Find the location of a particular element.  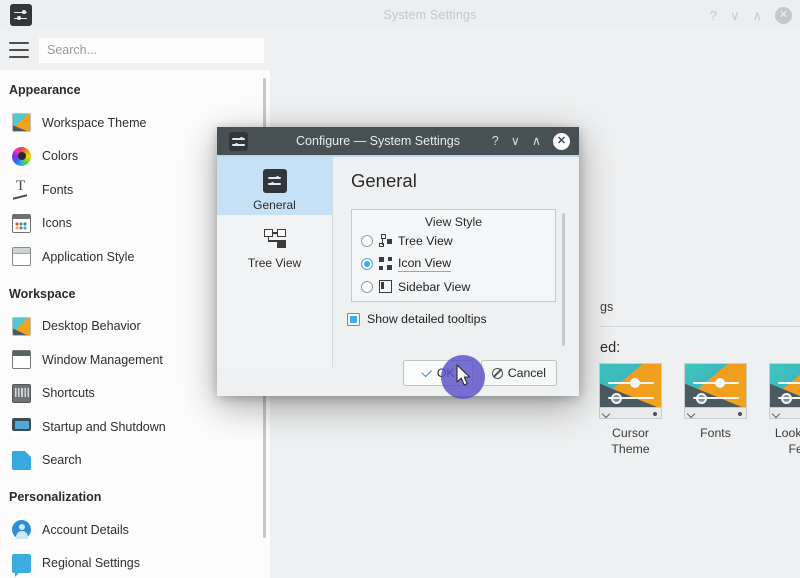

sidebar-item-label: Workspace Theme is located at coordinates (94, 122).